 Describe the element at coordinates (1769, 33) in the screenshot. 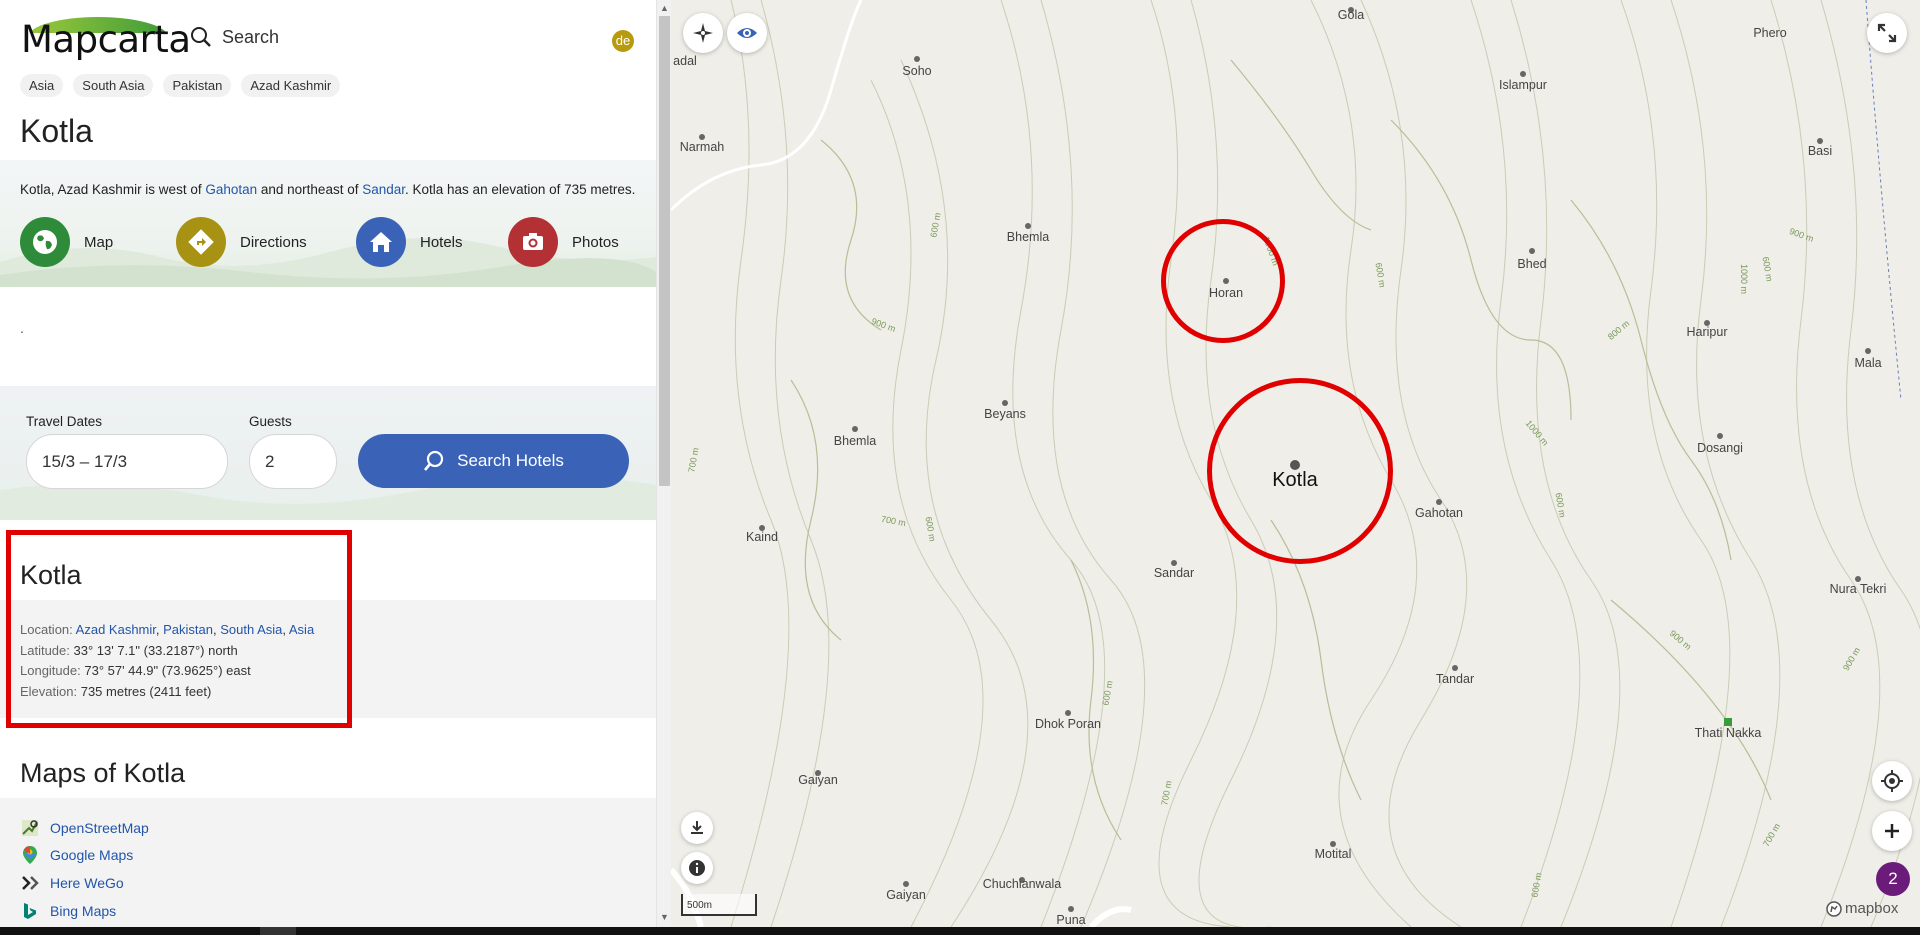

I see `place-label: Phero` at that location.